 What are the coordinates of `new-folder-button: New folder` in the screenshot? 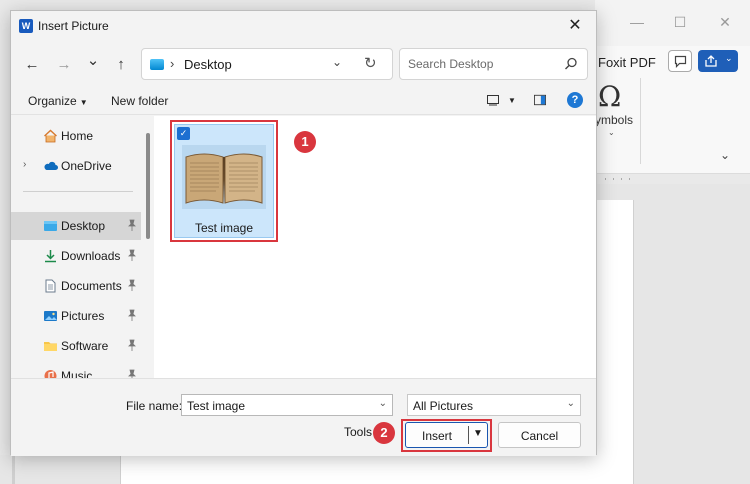 It's located at (139, 101).